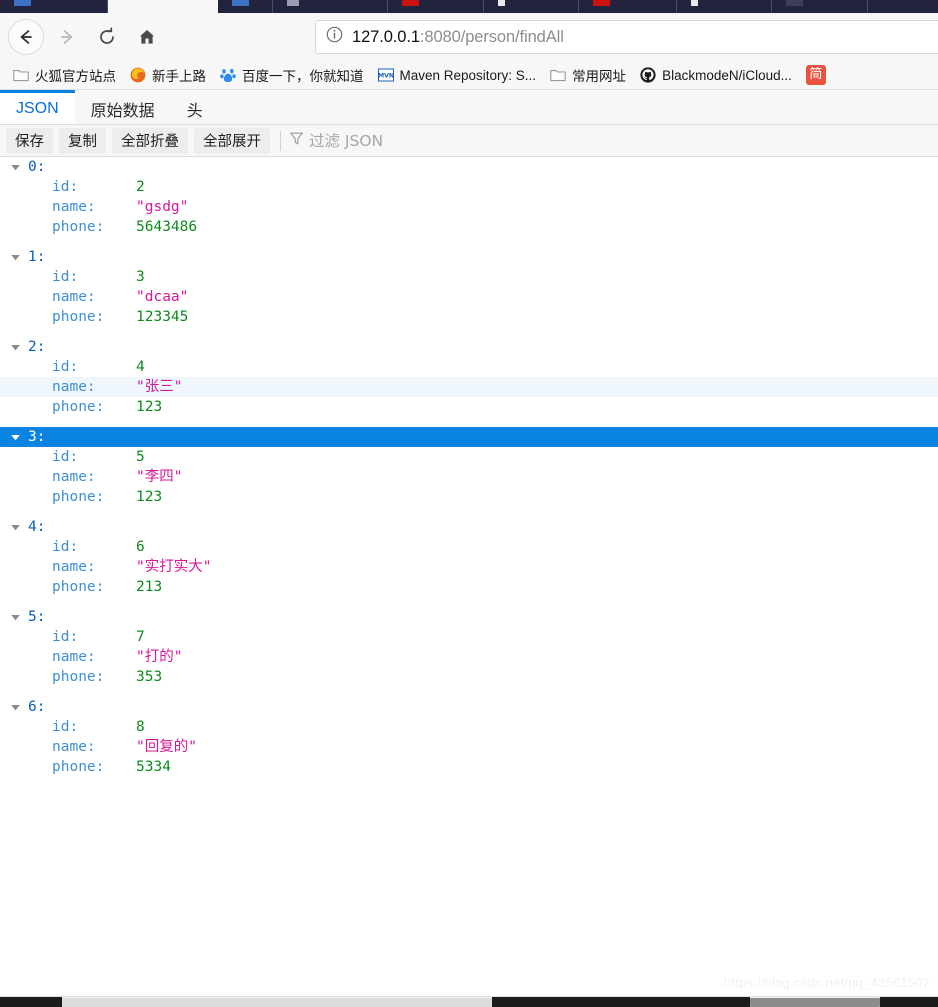  Describe the element at coordinates (78, 587) in the screenshot. I see `json-property-key: phone:` at that location.